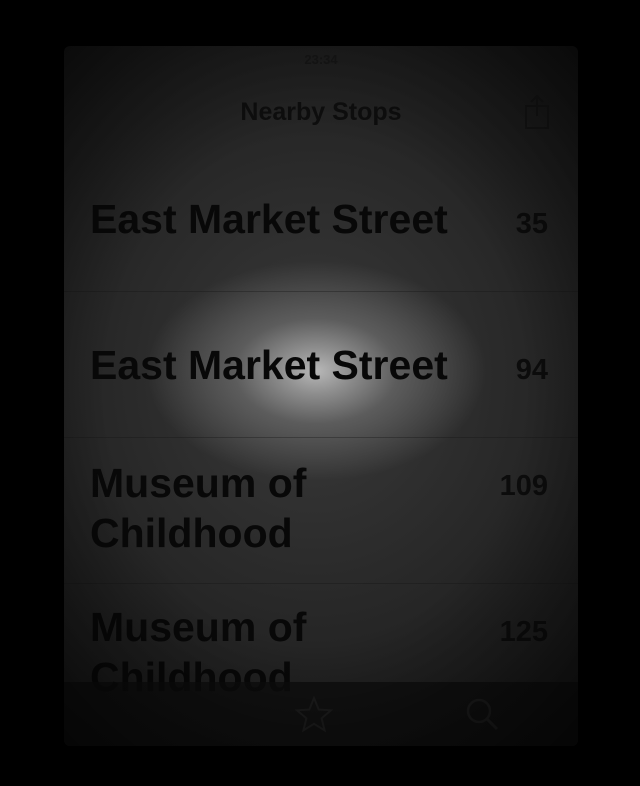 This screenshot has width=640, height=786. What do you see at coordinates (531, 370) in the screenshot?
I see `stop-number: 94` at bounding box center [531, 370].